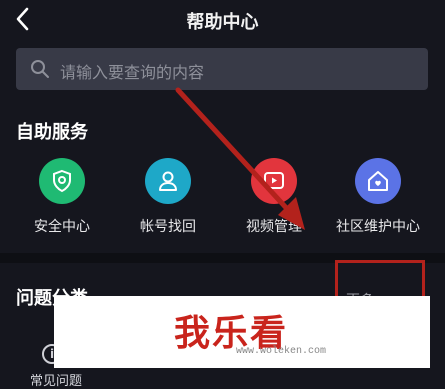  I want to click on video-icon, so click(274, 181).